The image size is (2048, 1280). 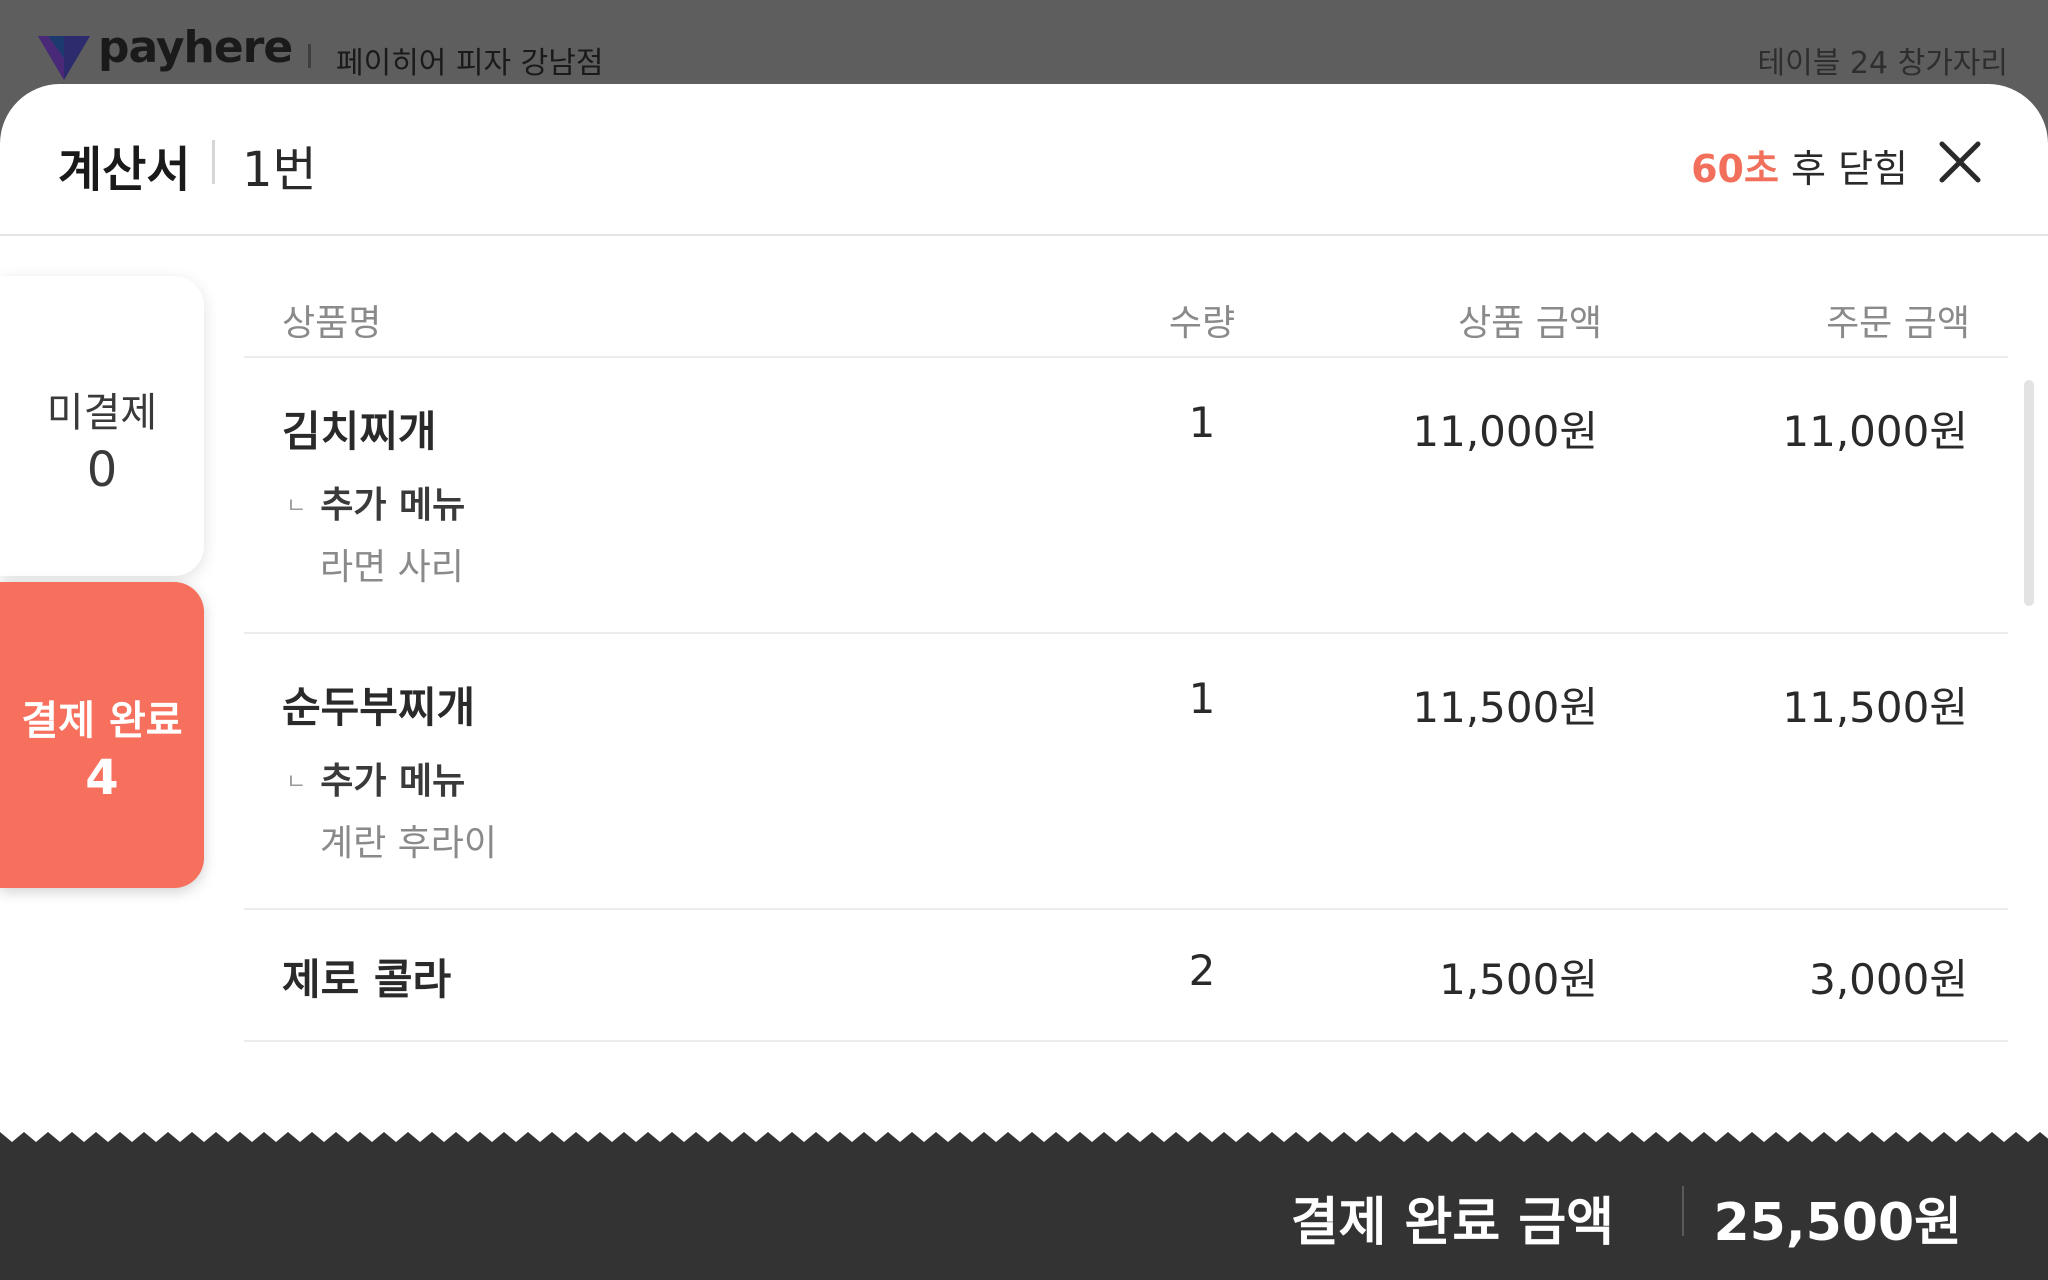 I want to click on brand-divider, so click(x=309, y=56).